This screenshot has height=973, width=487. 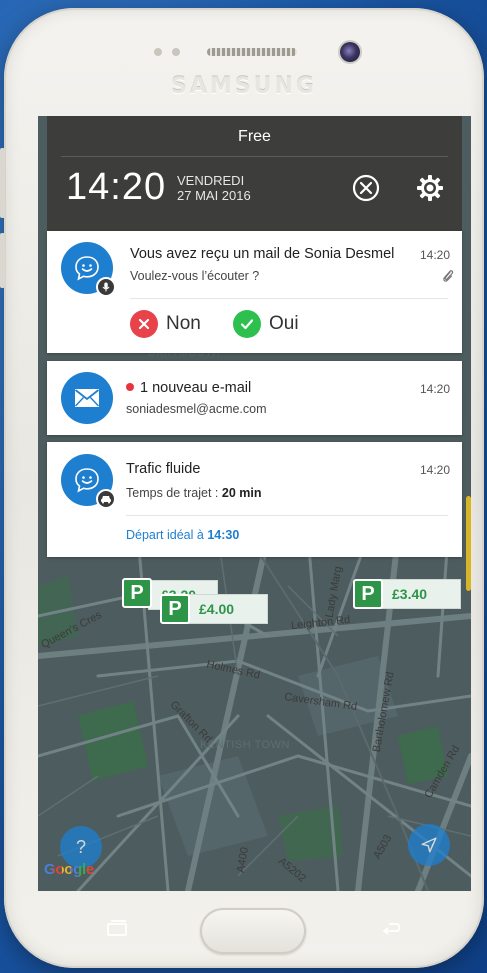 What do you see at coordinates (227, 609) in the screenshot?
I see `parking-price: £4.00` at bounding box center [227, 609].